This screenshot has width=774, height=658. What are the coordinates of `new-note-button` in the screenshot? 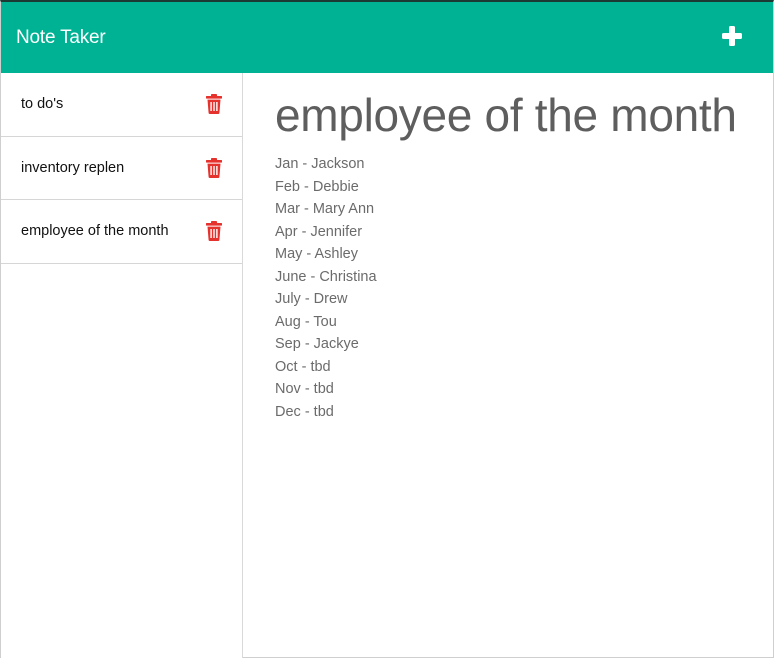 It's located at (732, 36).